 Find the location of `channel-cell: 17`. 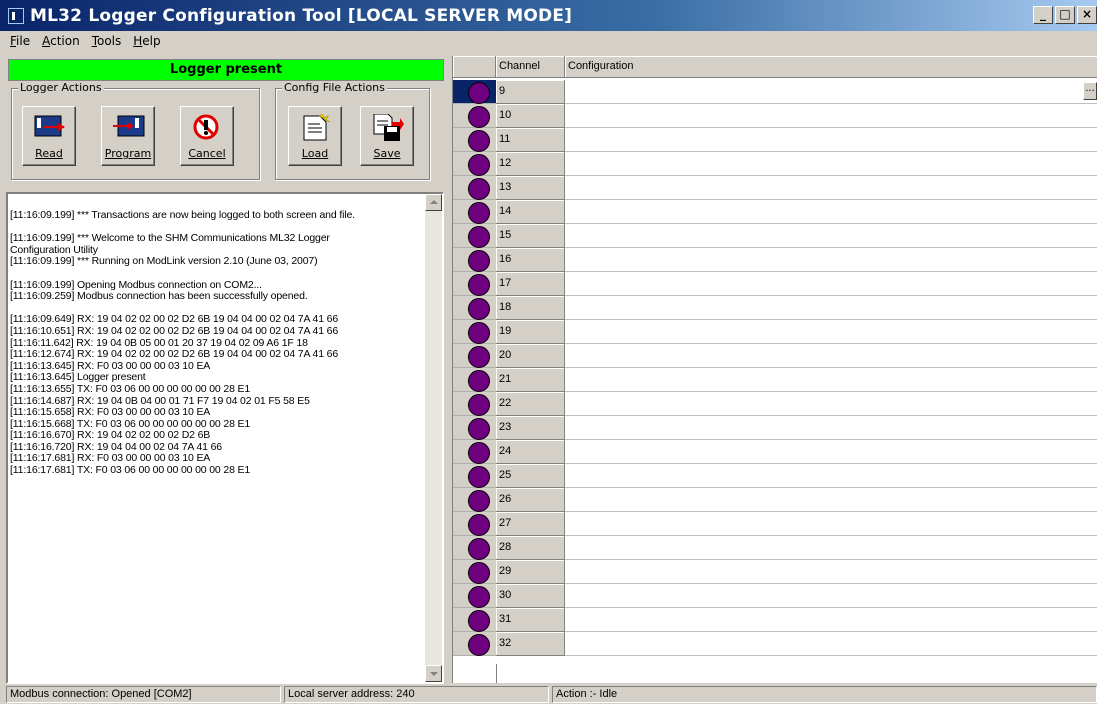

channel-cell: 17 is located at coordinates (530, 284).